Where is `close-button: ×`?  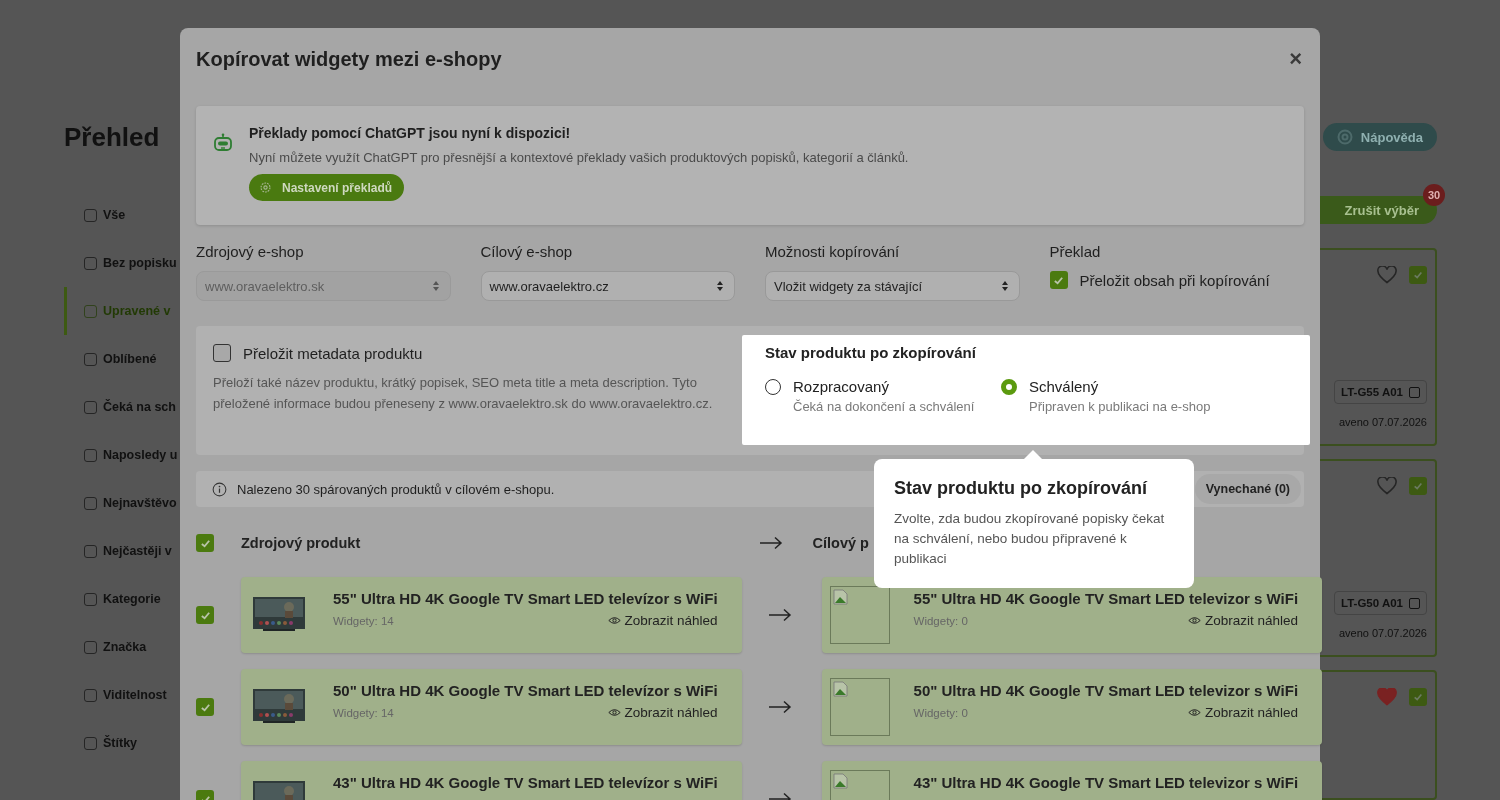
close-button: × is located at coordinates (1295, 59).